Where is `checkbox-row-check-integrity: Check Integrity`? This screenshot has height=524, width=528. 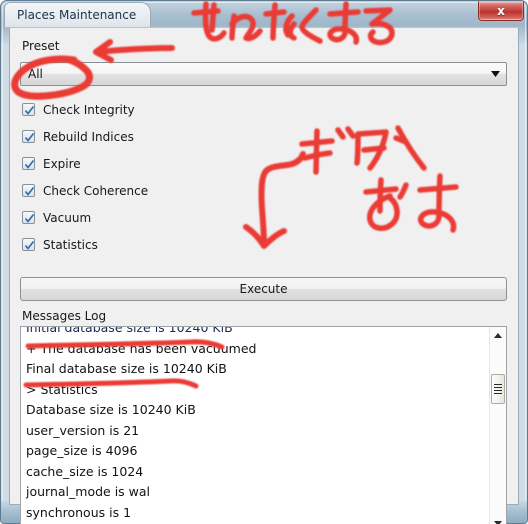 checkbox-row-check-integrity: Check Integrity is located at coordinates (172, 109).